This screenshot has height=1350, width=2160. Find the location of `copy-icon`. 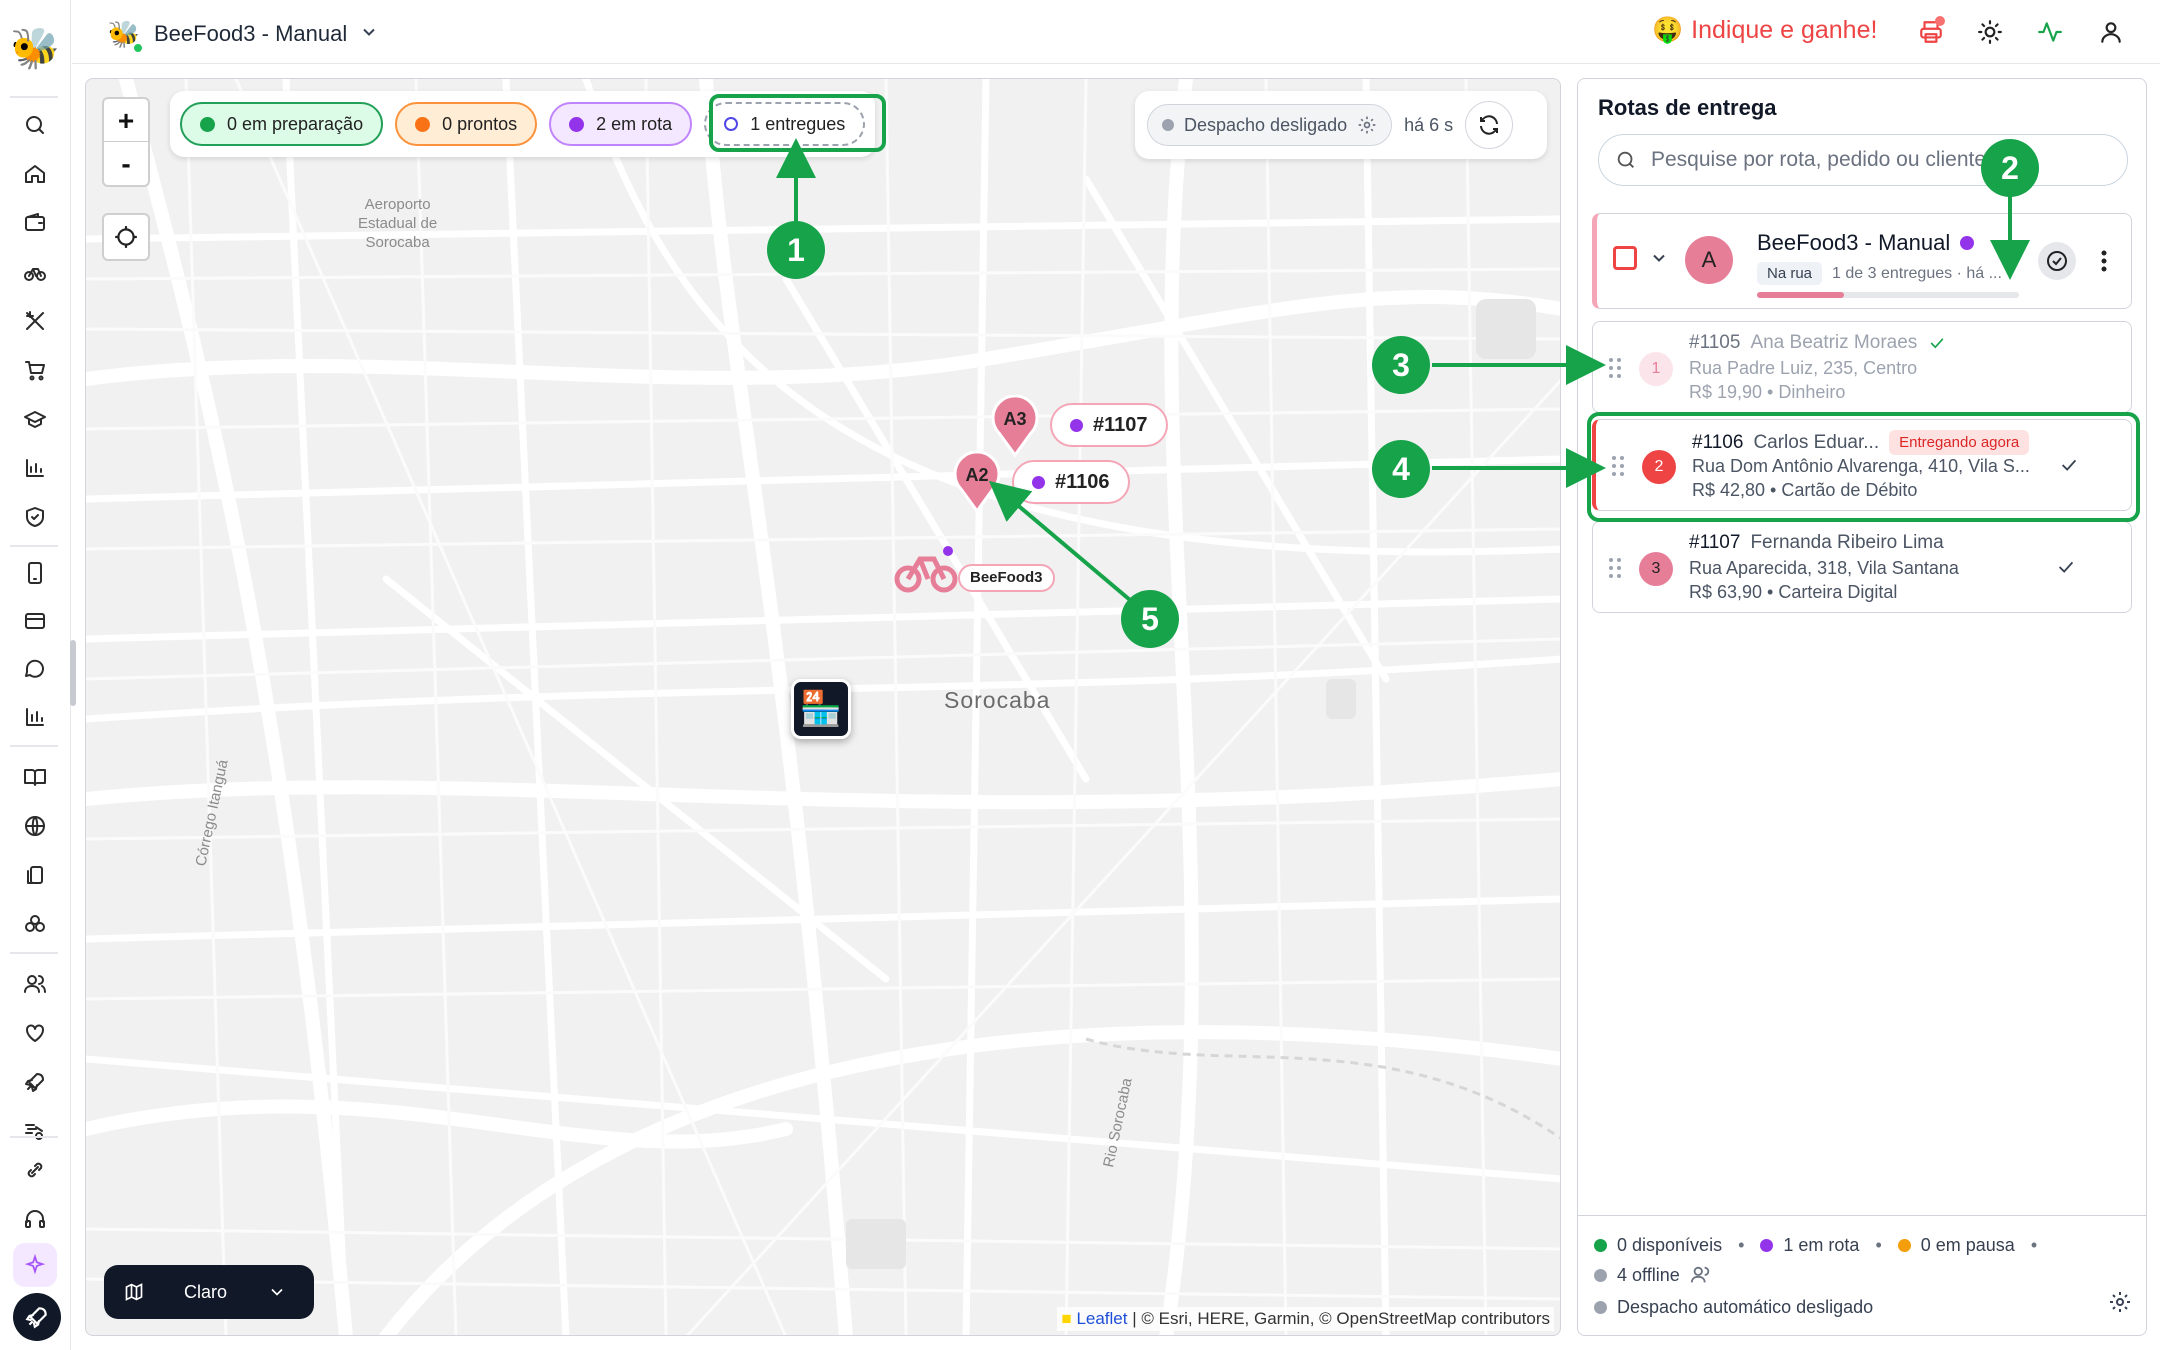

copy-icon is located at coordinates (35, 875).